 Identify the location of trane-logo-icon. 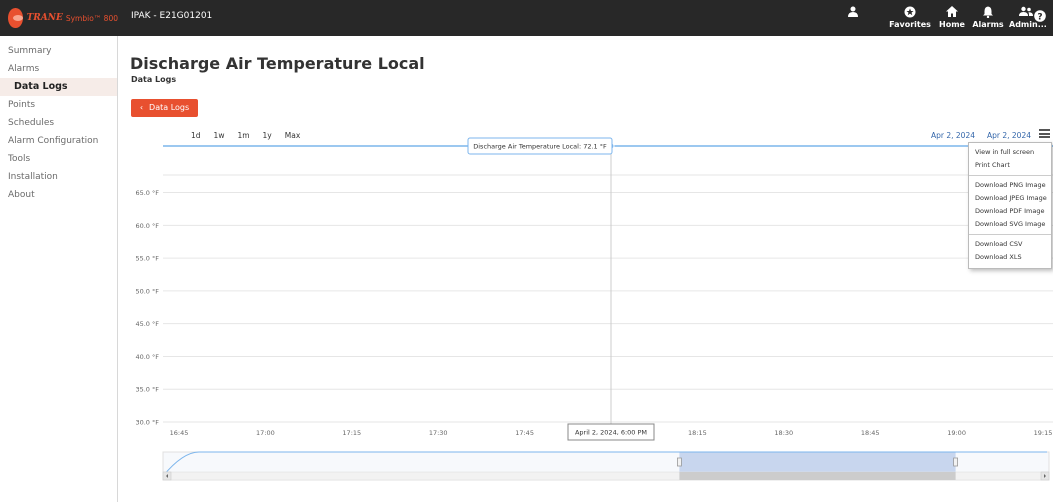
(15, 18).